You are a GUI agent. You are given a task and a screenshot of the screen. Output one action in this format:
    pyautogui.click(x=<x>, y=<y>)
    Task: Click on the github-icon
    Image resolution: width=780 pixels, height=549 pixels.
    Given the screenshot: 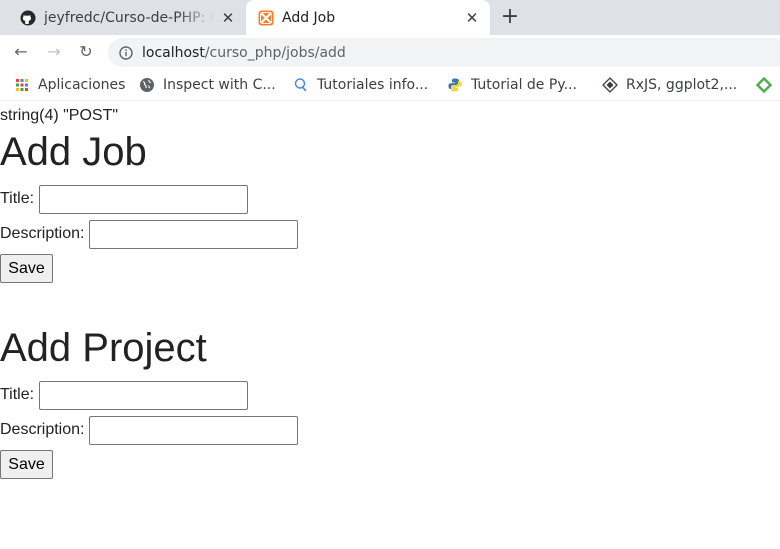 What is the action you would take?
    pyautogui.click(x=28, y=17)
    